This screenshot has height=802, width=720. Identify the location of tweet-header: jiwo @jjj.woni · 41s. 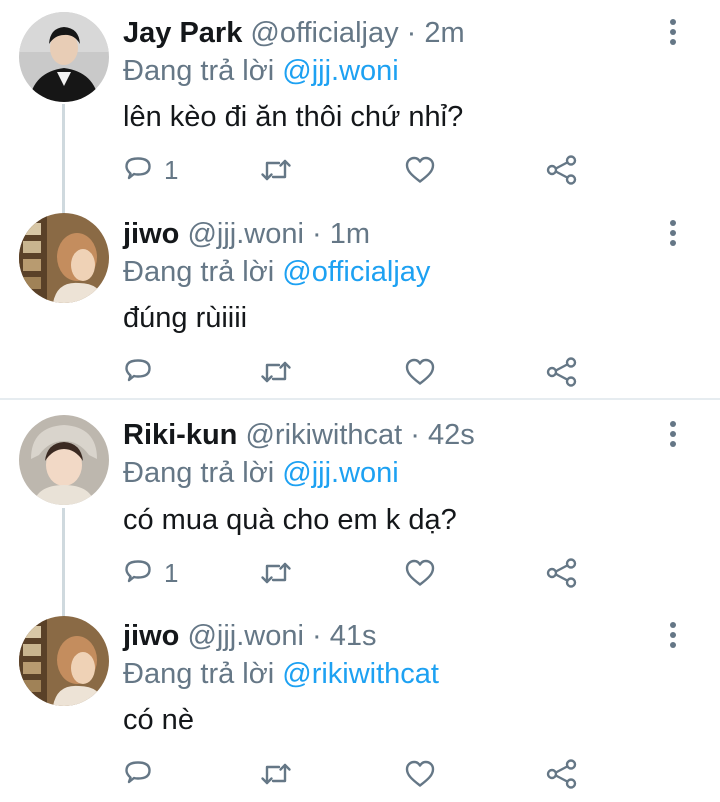
(249, 636).